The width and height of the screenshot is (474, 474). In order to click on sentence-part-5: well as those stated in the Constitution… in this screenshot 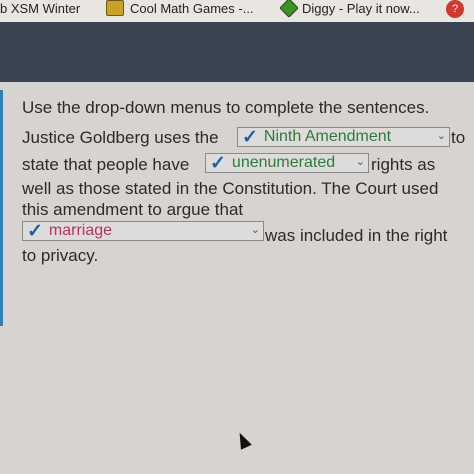, I will do `click(230, 188)`.